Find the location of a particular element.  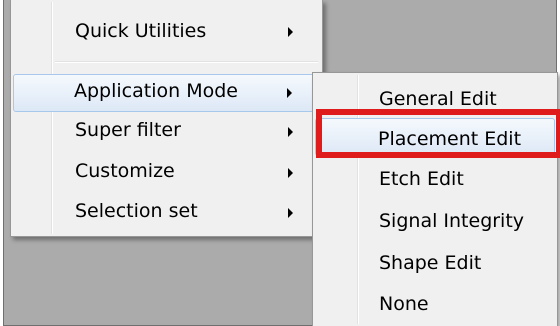

menu-item-label: Quick Utilities is located at coordinates (141, 31).